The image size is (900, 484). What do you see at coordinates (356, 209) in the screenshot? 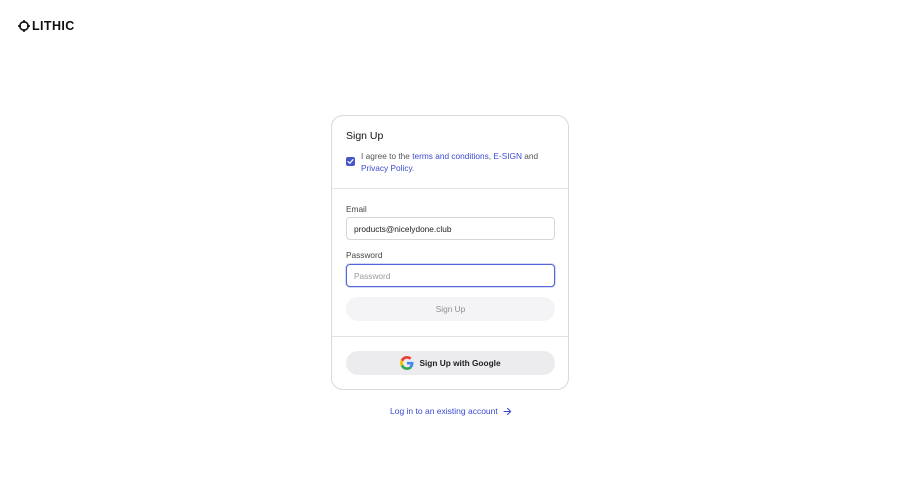
I see `email-label: Email` at bounding box center [356, 209].